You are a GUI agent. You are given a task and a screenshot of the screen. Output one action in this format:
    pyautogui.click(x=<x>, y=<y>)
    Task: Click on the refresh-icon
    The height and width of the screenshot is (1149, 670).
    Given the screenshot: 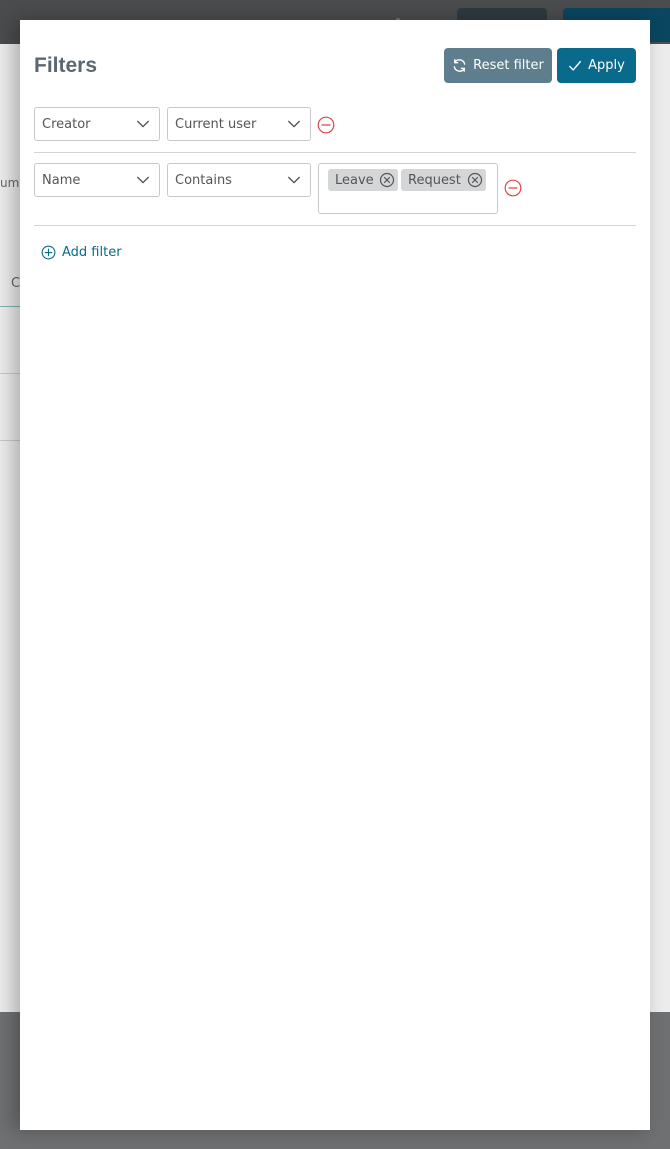 What is the action you would take?
    pyautogui.click(x=459, y=65)
    